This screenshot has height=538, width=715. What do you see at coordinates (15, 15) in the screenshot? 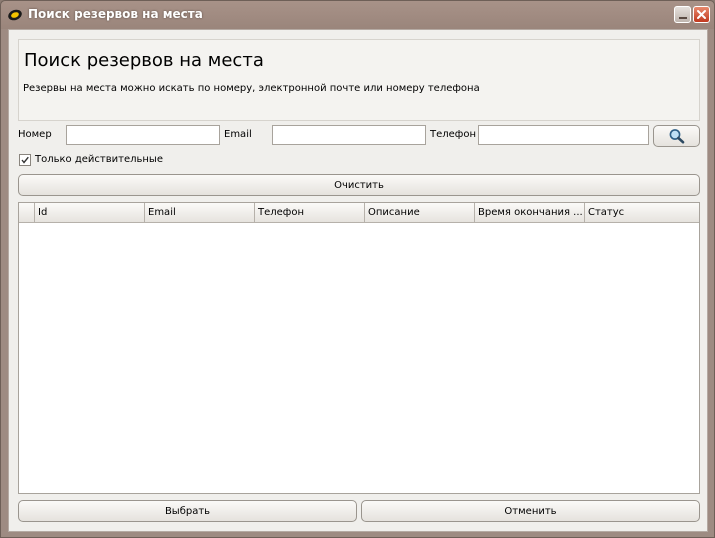
I see `app-logo-icon` at bounding box center [15, 15].